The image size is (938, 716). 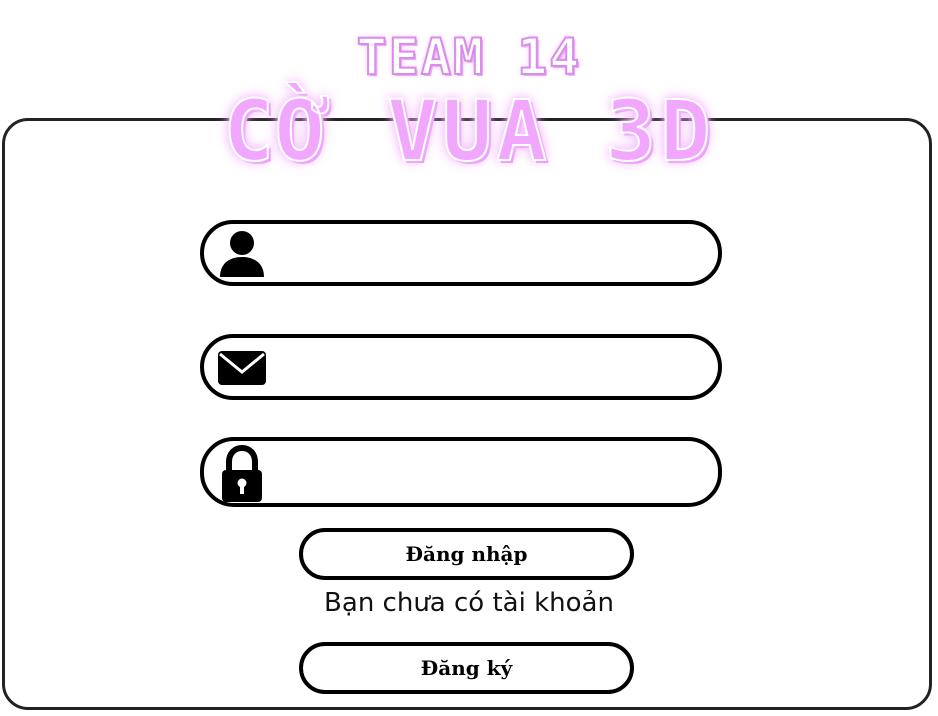 I want to click on password-field, so click(x=461, y=472).